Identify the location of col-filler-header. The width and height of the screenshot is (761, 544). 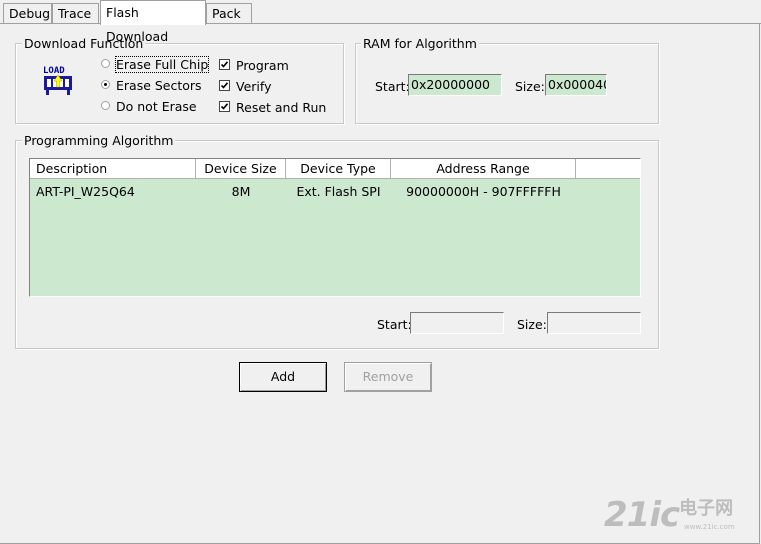
(608, 169).